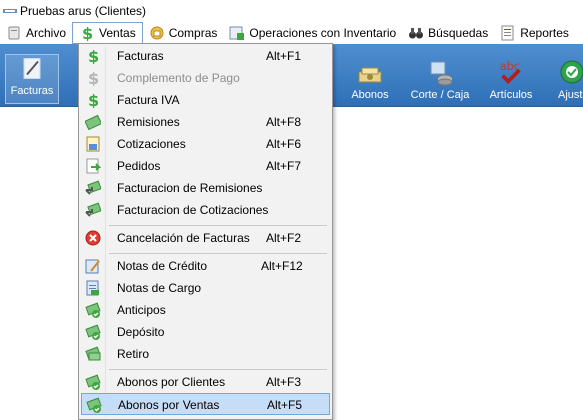  What do you see at coordinates (83, 11) in the screenshot?
I see `window-title: Pruebas arus (Clientes)` at bounding box center [83, 11].